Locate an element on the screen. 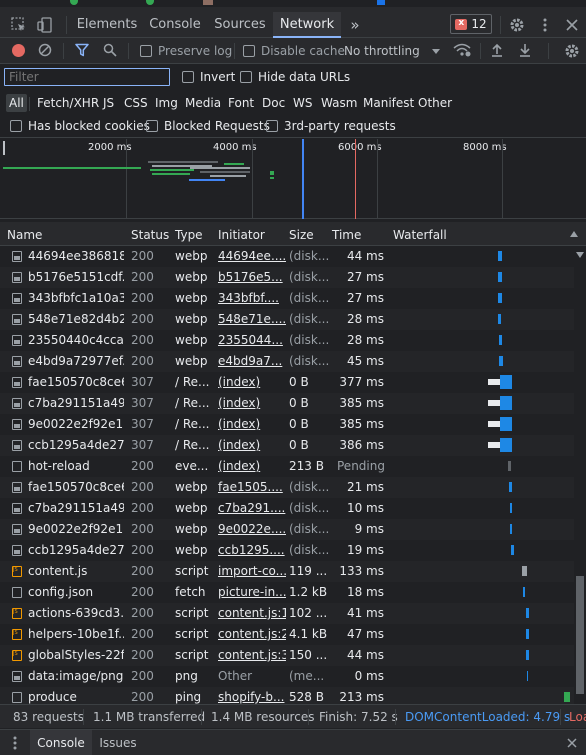 The image size is (586, 755). hide-data-urls-toggle: Hide data URLs is located at coordinates (295, 77).